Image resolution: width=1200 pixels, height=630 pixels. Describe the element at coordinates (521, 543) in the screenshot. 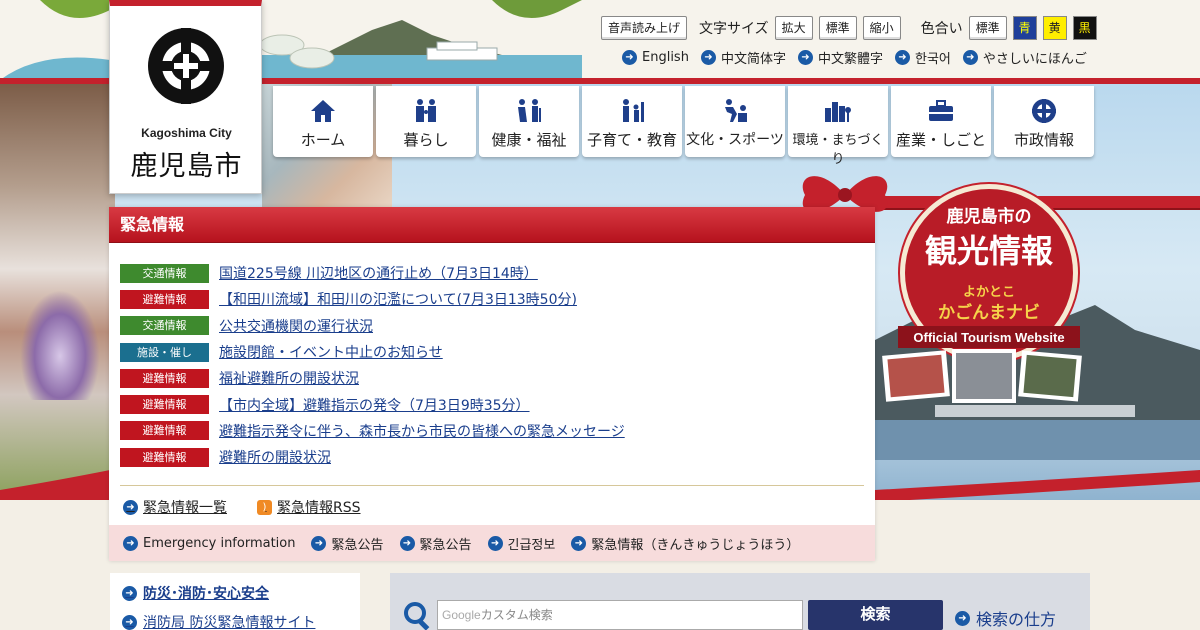

I see `emergency-korean-link: ➜ 긴급정보` at that location.